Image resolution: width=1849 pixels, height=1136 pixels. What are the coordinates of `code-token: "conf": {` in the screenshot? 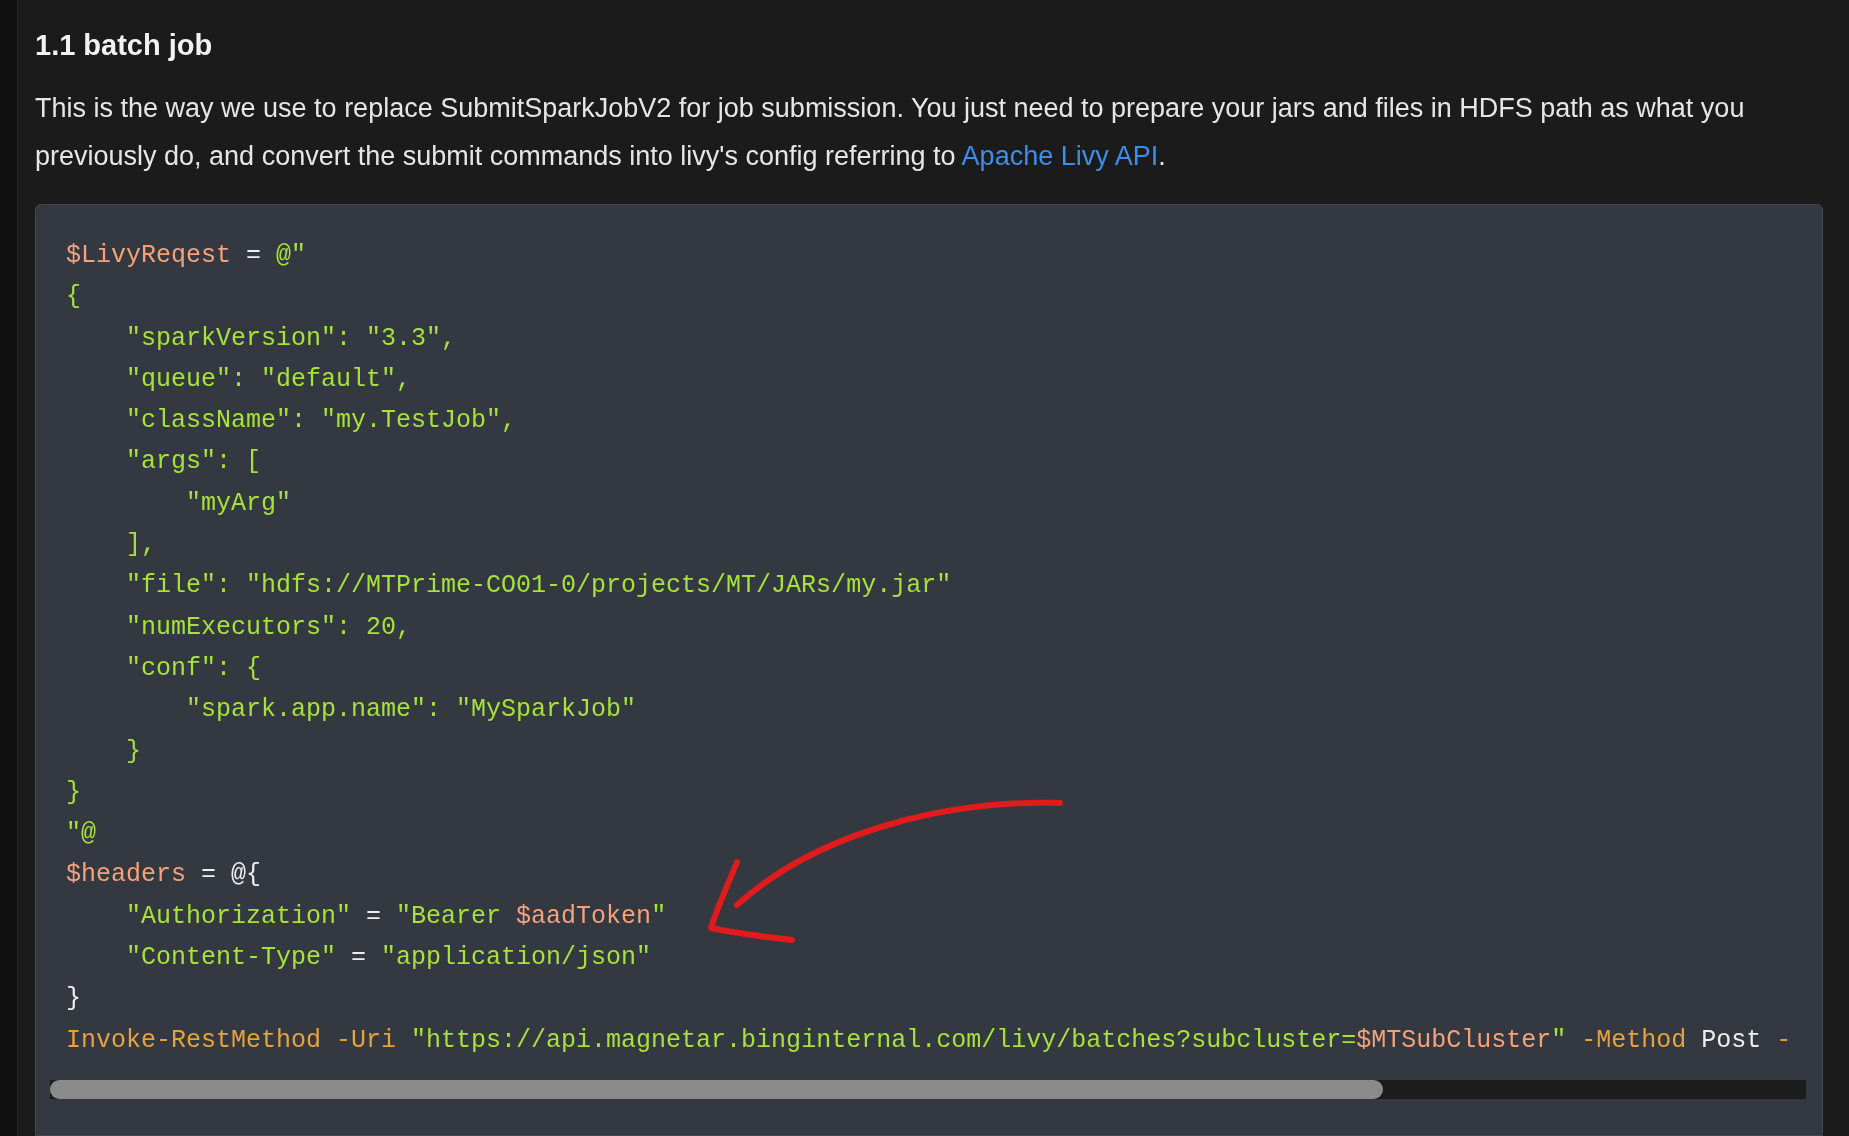 It's located at (193, 668).